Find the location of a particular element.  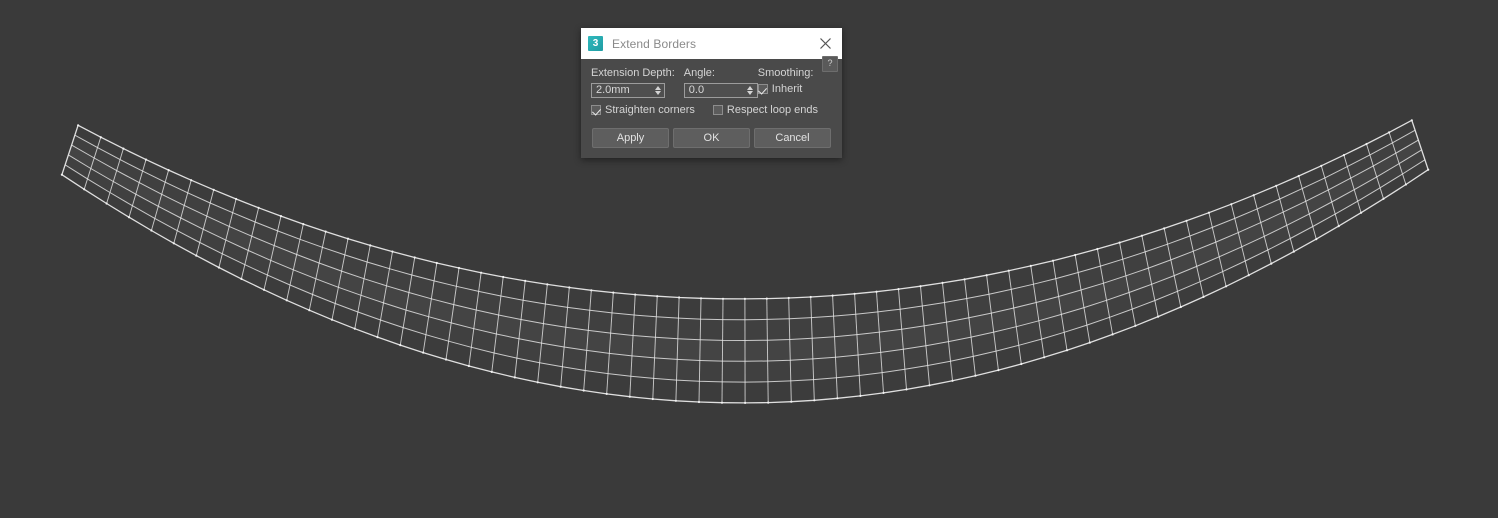

straighten-corners-label: Straighten corners is located at coordinates (650, 110).